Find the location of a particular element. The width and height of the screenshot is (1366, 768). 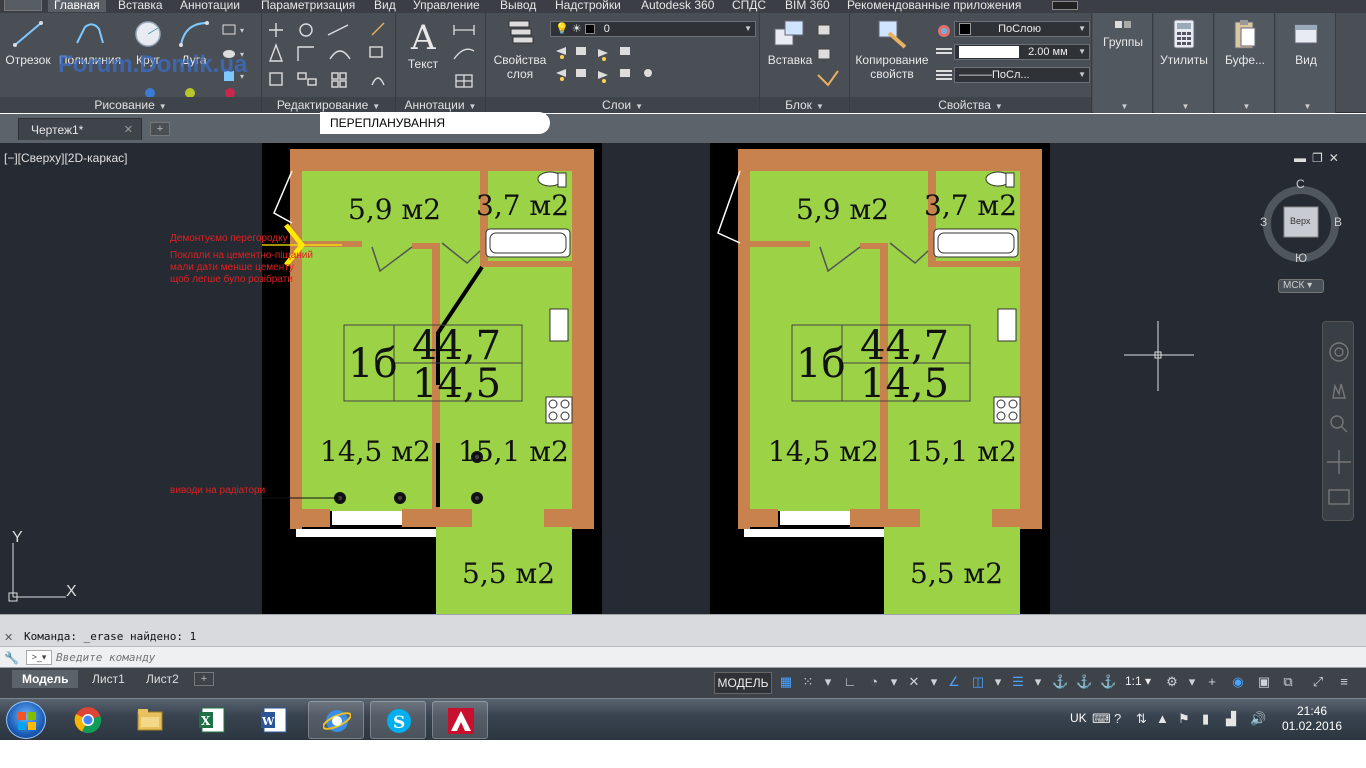

tab-autodesk360: Autodesk 360 is located at coordinates (677, 6).